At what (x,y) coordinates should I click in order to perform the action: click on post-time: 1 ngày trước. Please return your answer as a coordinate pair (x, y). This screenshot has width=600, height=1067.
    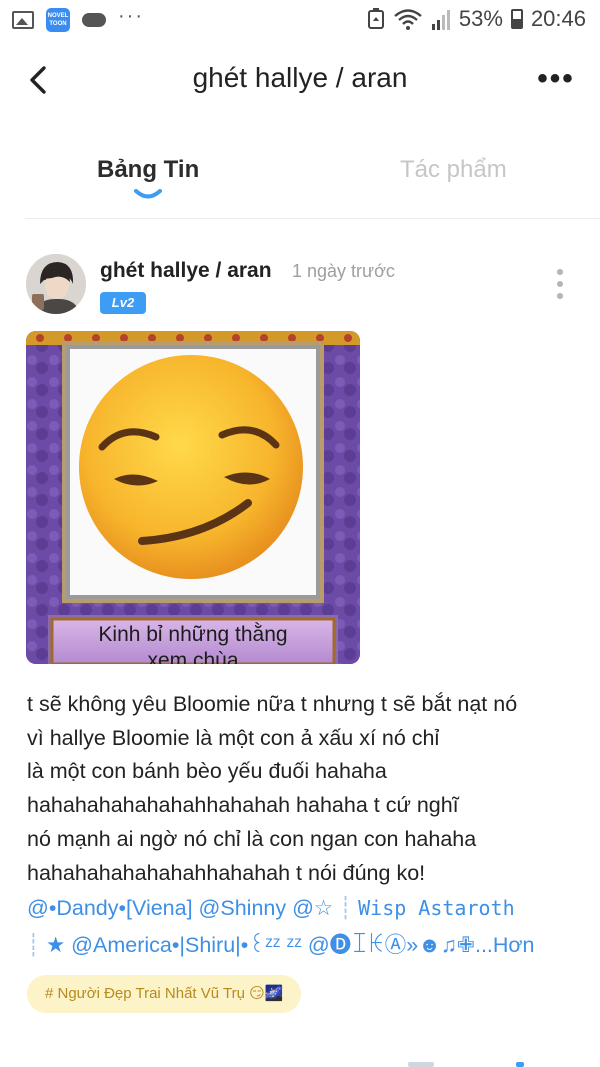
    Looking at the image, I should click on (343, 271).